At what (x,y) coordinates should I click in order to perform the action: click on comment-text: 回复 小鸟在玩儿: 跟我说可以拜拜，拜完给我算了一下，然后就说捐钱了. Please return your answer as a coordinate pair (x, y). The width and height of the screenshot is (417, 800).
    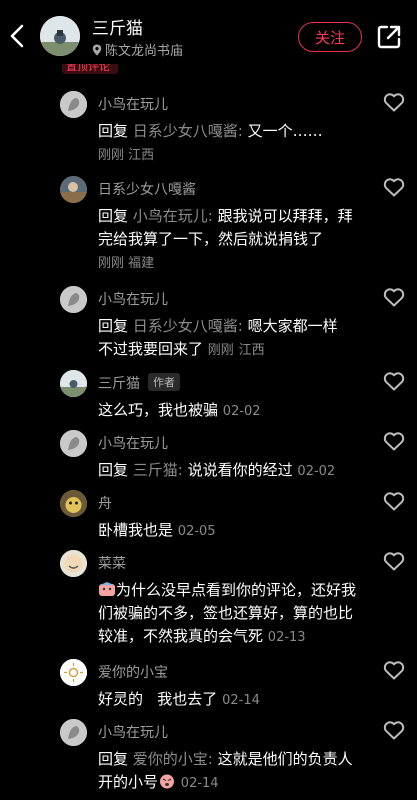
    Looking at the image, I should click on (229, 228).